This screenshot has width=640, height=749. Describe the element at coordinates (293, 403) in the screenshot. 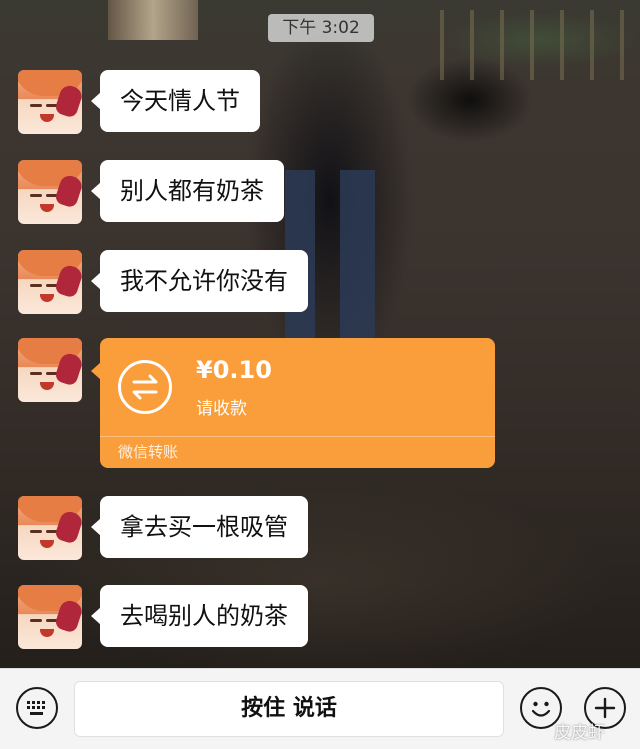

I see `transfer-card: ¥0.10 请收款 微信转账` at that location.